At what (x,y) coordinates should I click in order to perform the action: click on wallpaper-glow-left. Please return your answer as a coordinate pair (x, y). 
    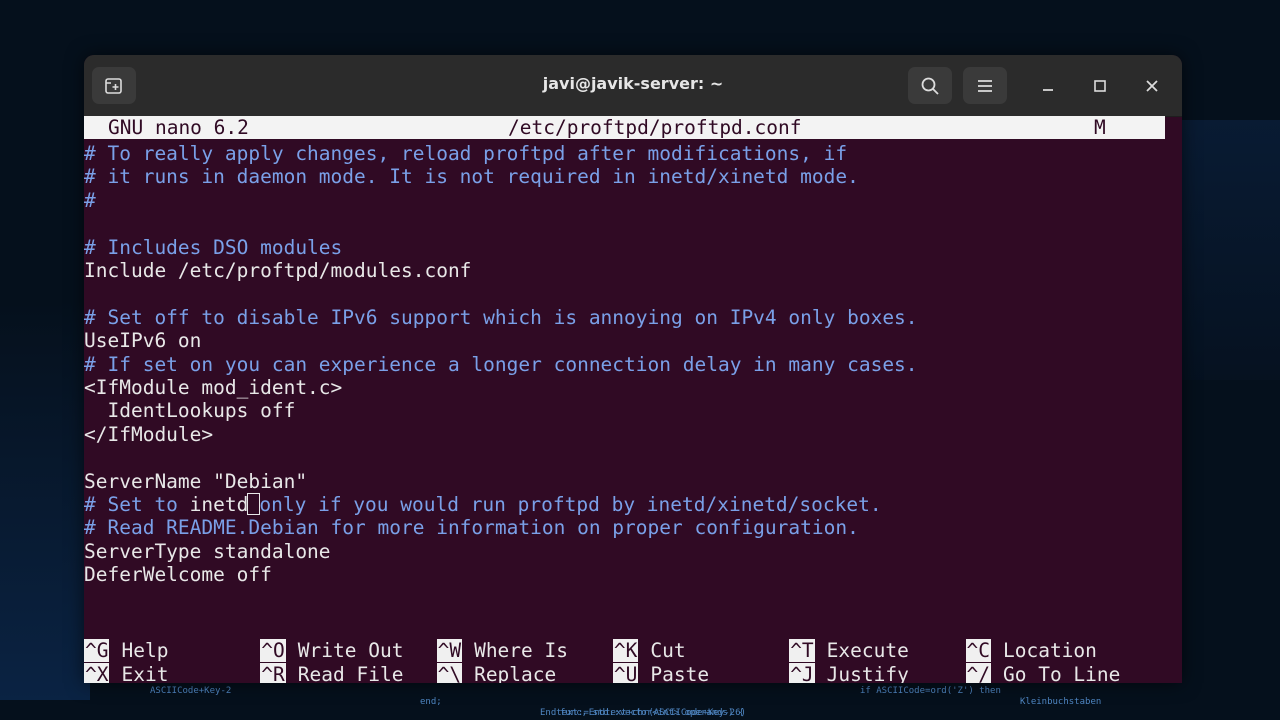
    Looking at the image, I should click on (45, 500).